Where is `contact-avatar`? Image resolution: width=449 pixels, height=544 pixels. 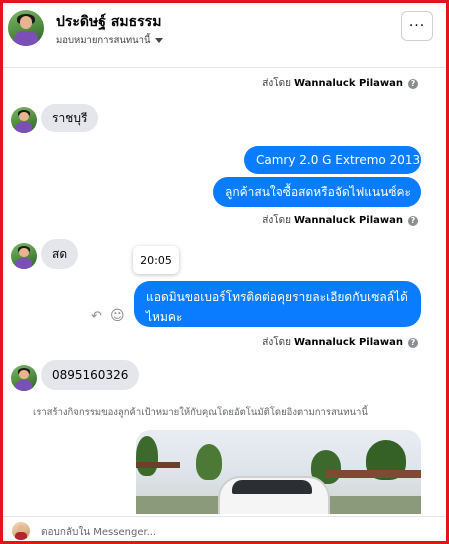 contact-avatar is located at coordinates (26, 28).